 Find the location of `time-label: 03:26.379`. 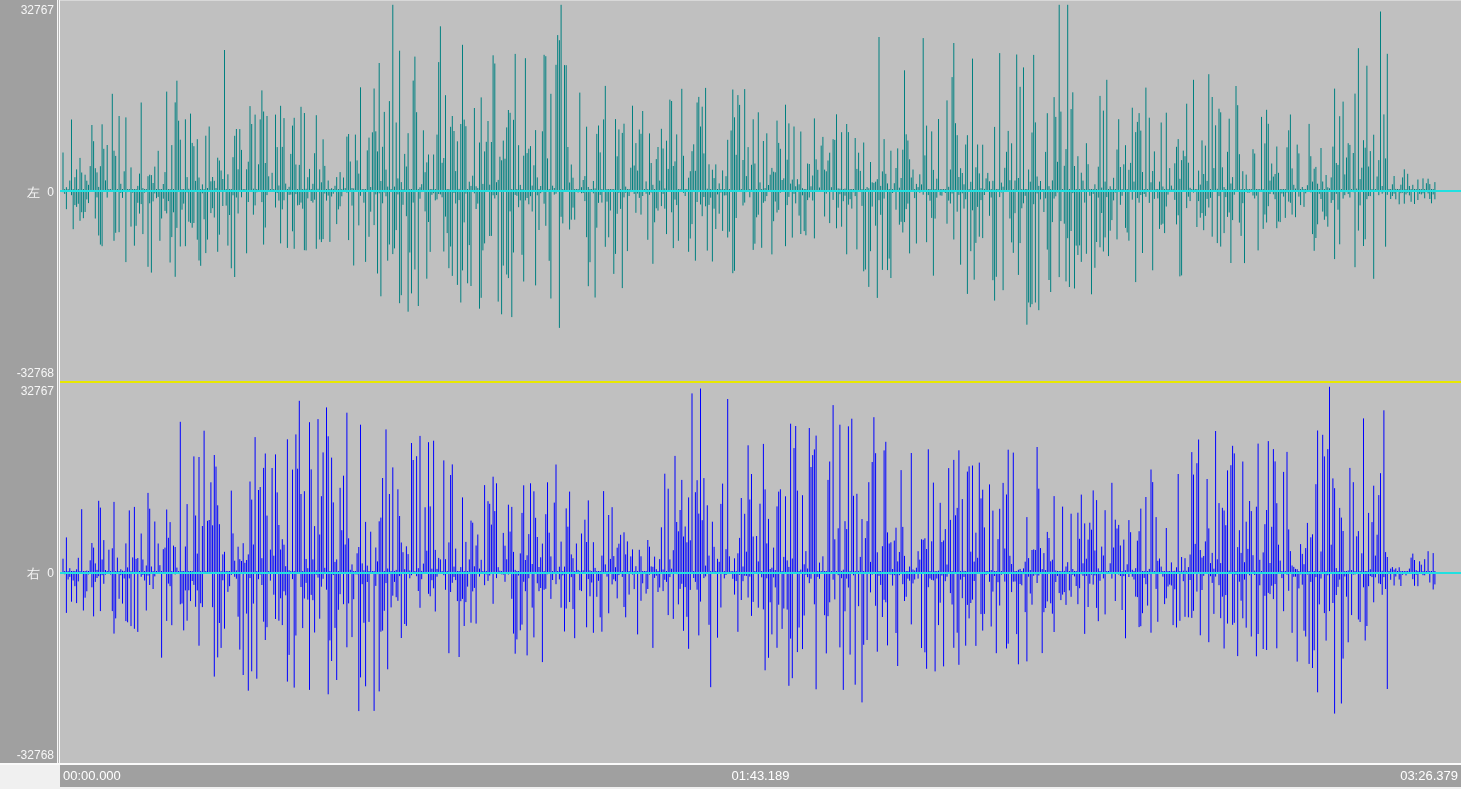

time-label: 03:26.379 is located at coordinates (1429, 776).